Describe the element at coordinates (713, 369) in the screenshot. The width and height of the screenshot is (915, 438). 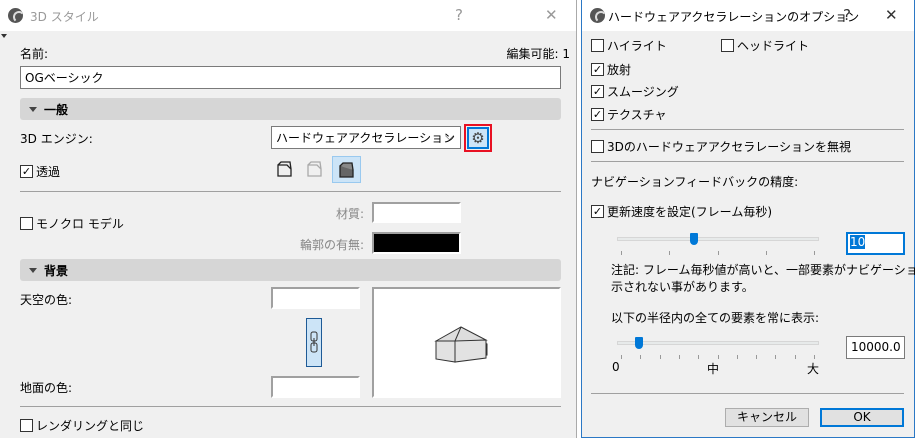
I see `scale-mid-label: 中` at that location.